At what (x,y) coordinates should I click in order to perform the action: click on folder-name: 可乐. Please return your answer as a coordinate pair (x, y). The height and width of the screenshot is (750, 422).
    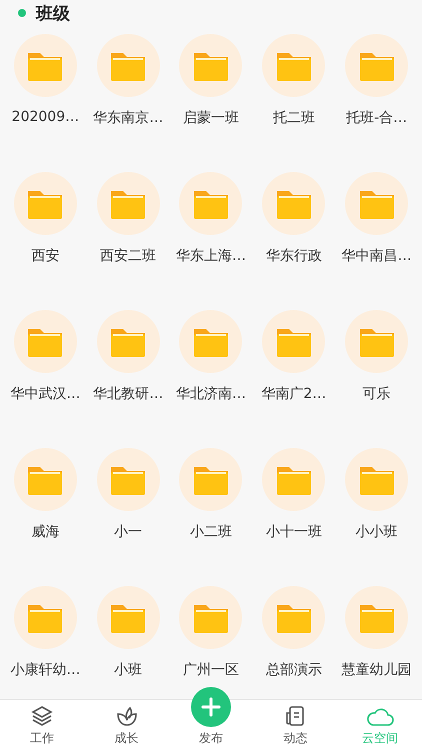
    Looking at the image, I should click on (376, 394).